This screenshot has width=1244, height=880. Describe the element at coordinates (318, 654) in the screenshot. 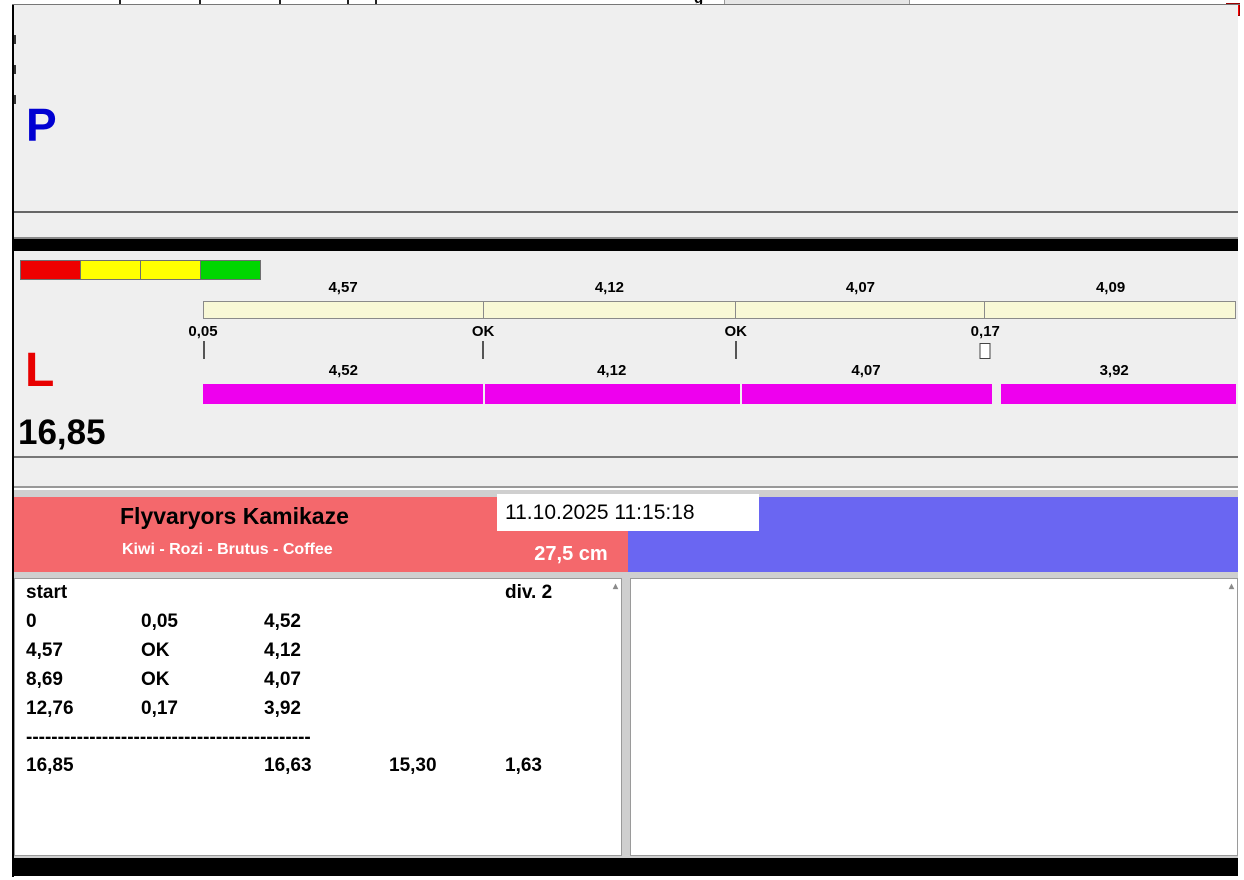

I see `table-row: 4,57 OK 4,12` at that location.